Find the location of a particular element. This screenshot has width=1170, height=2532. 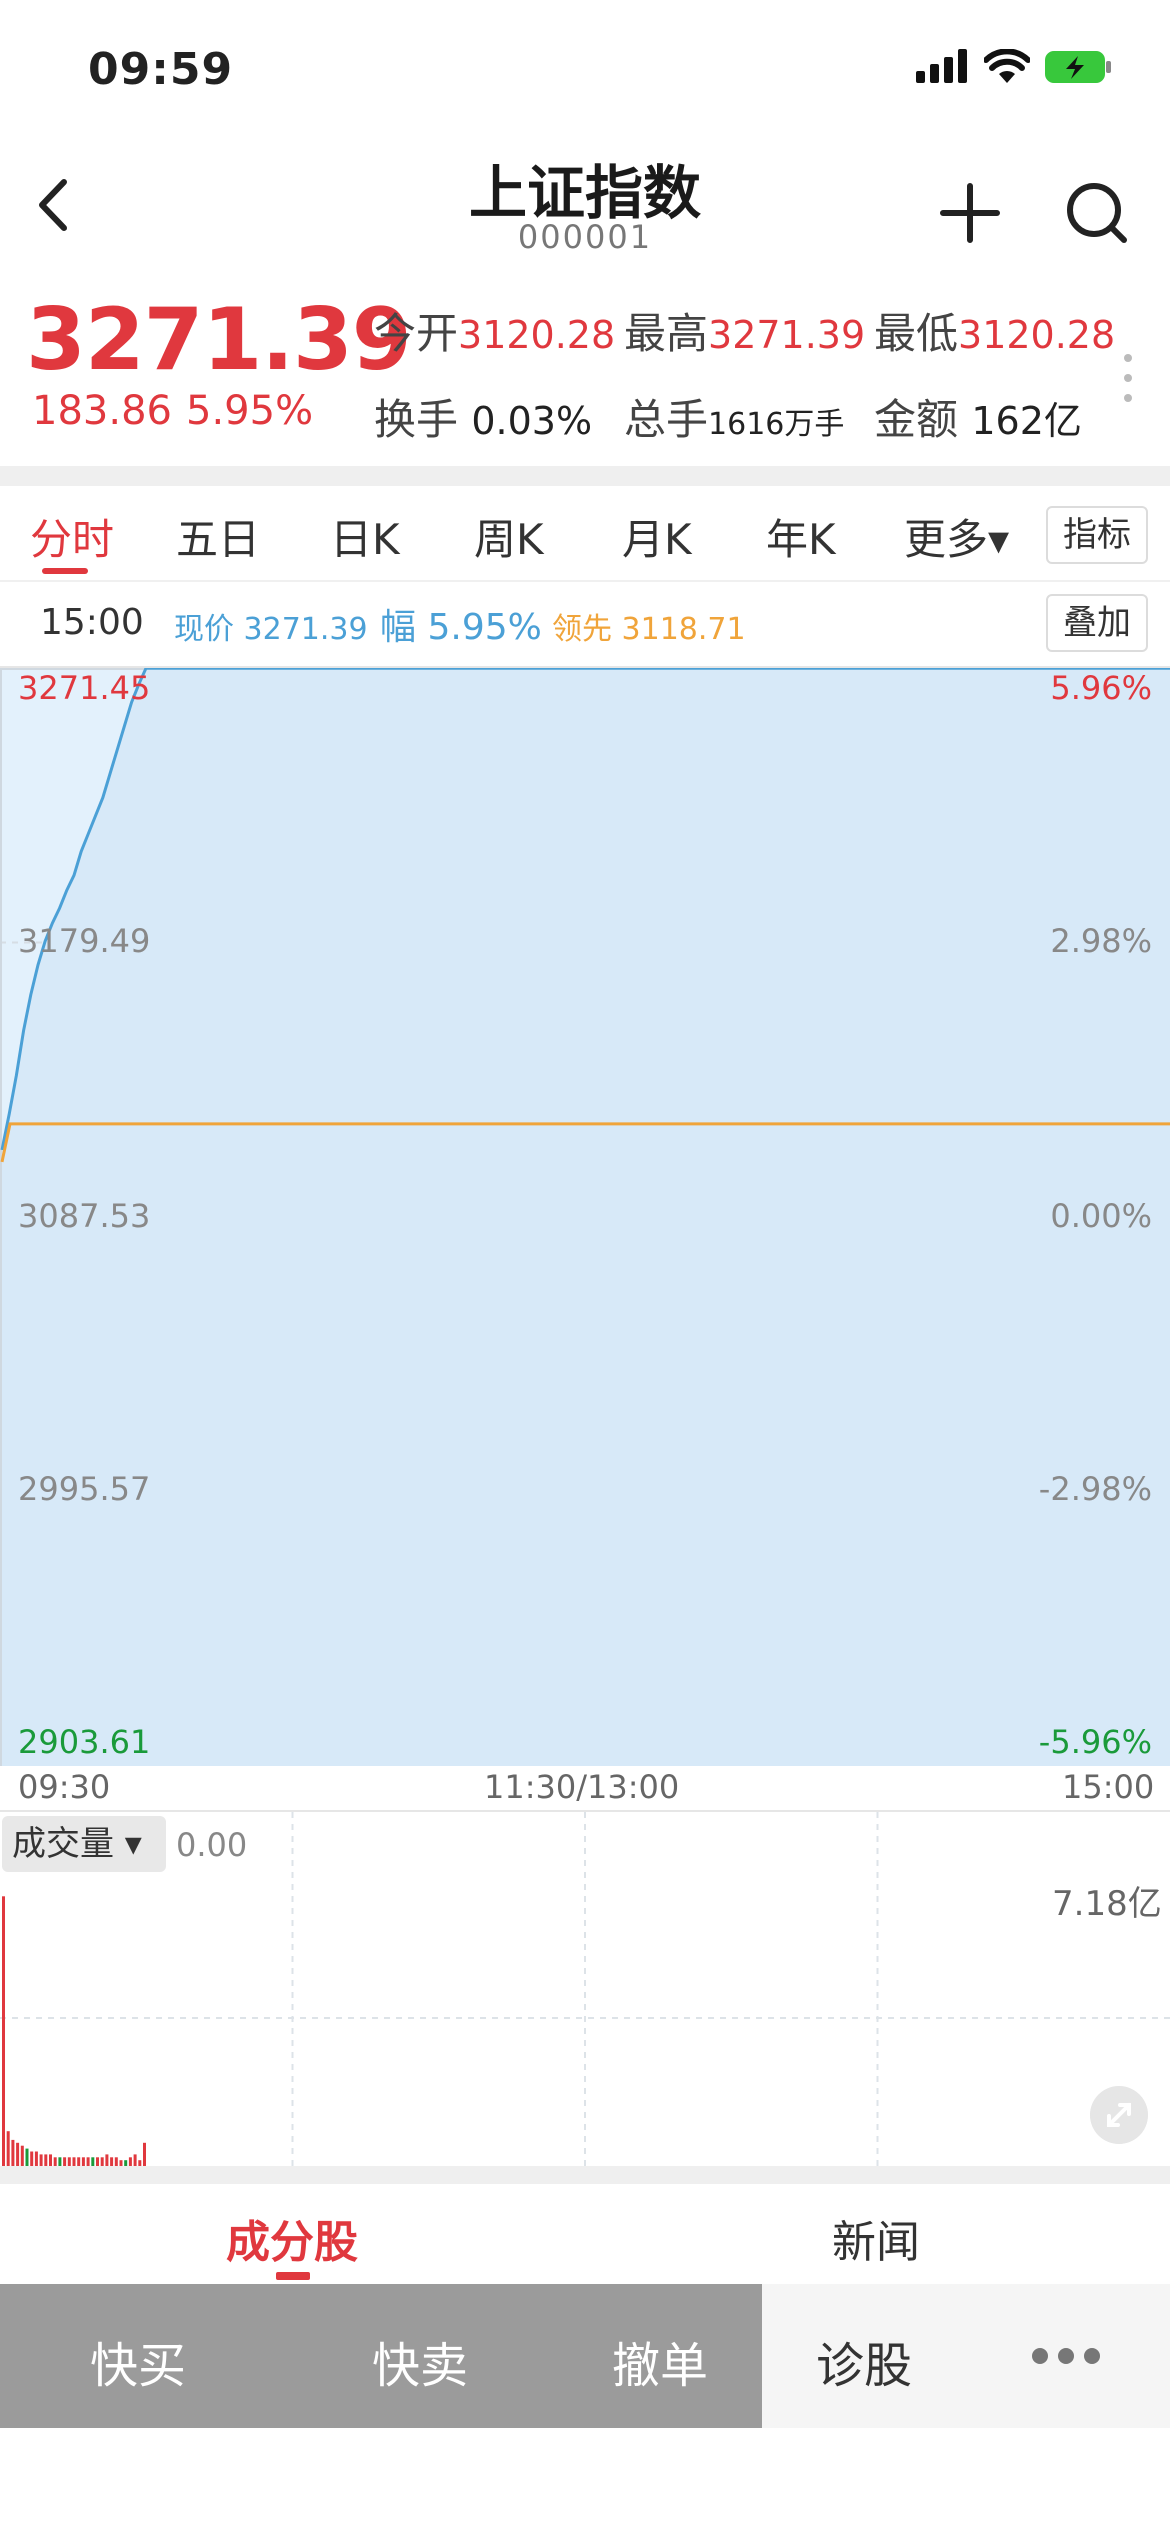

open-label: 今开 is located at coordinates (416, 333).